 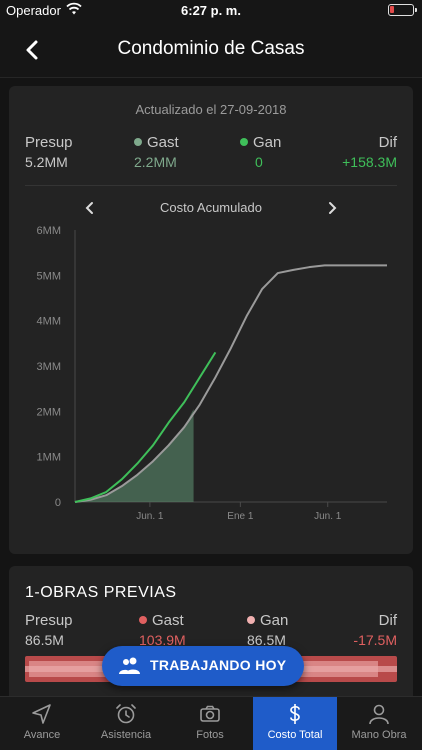 I want to click on battery-icon, so click(x=402, y=10).